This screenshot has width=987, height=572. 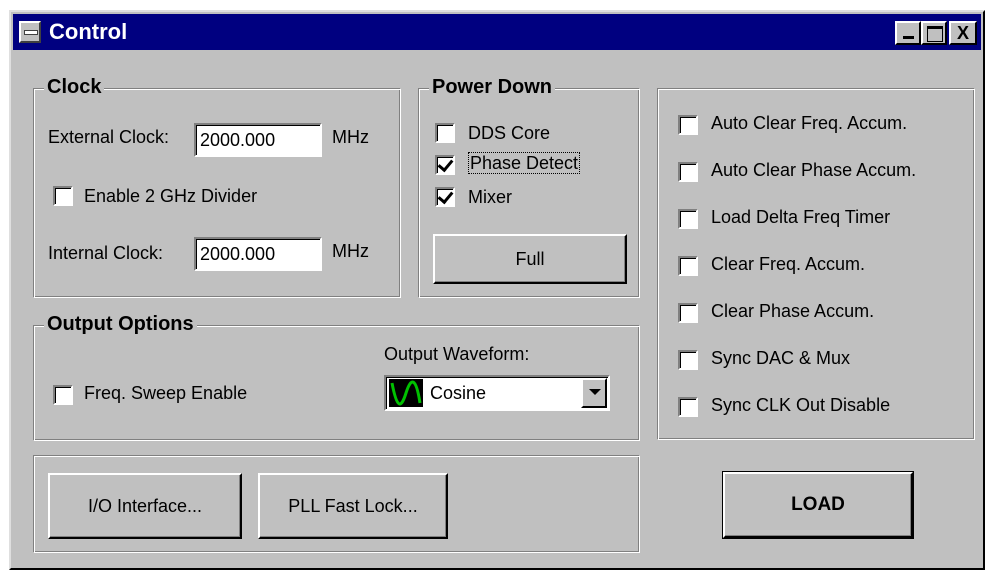 What do you see at coordinates (120, 324) in the screenshot?
I see `output-options-legend: Output Options` at bounding box center [120, 324].